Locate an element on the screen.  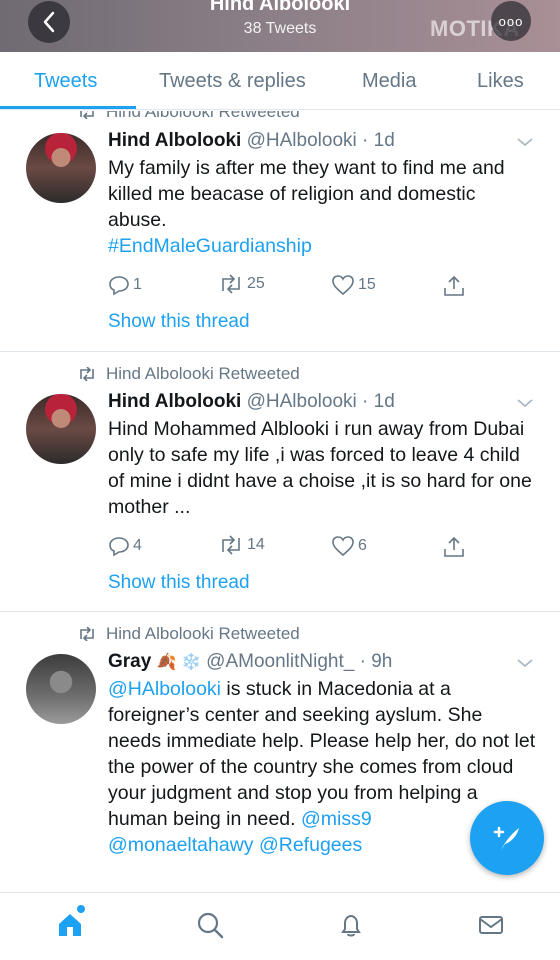
retweet-count: 25 is located at coordinates (256, 283).